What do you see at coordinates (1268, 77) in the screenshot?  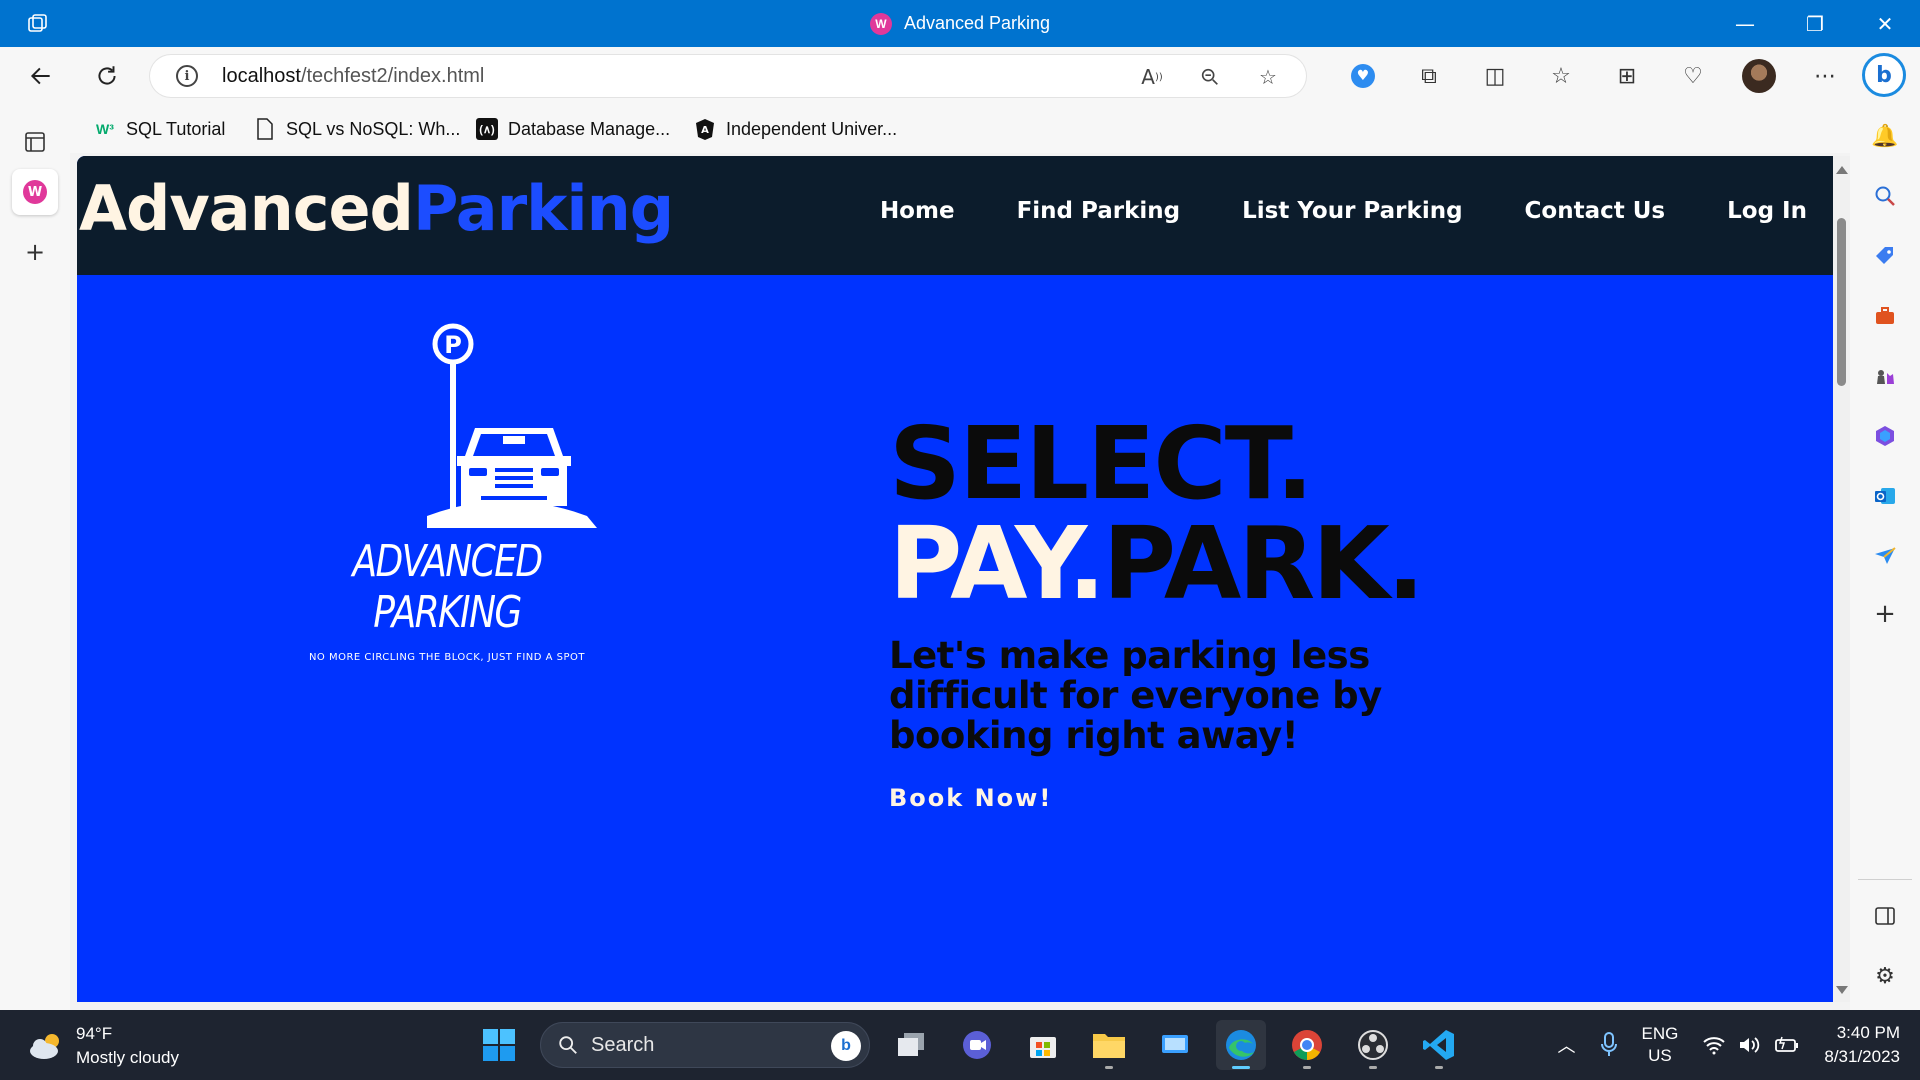 I see `favorite-star-icon: ☆` at bounding box center [1268, 77].